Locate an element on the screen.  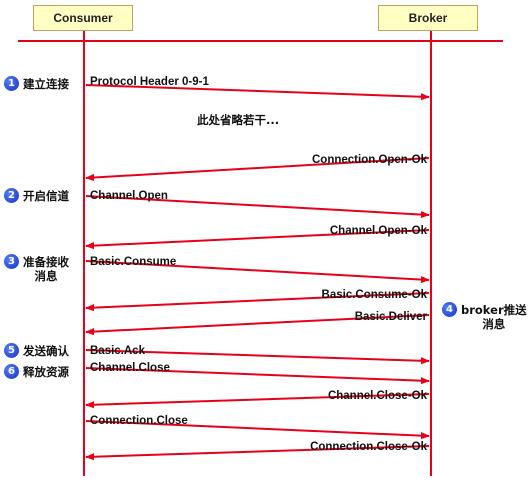
step-6-label: 释放资源 is located at coordinates (46, 372).